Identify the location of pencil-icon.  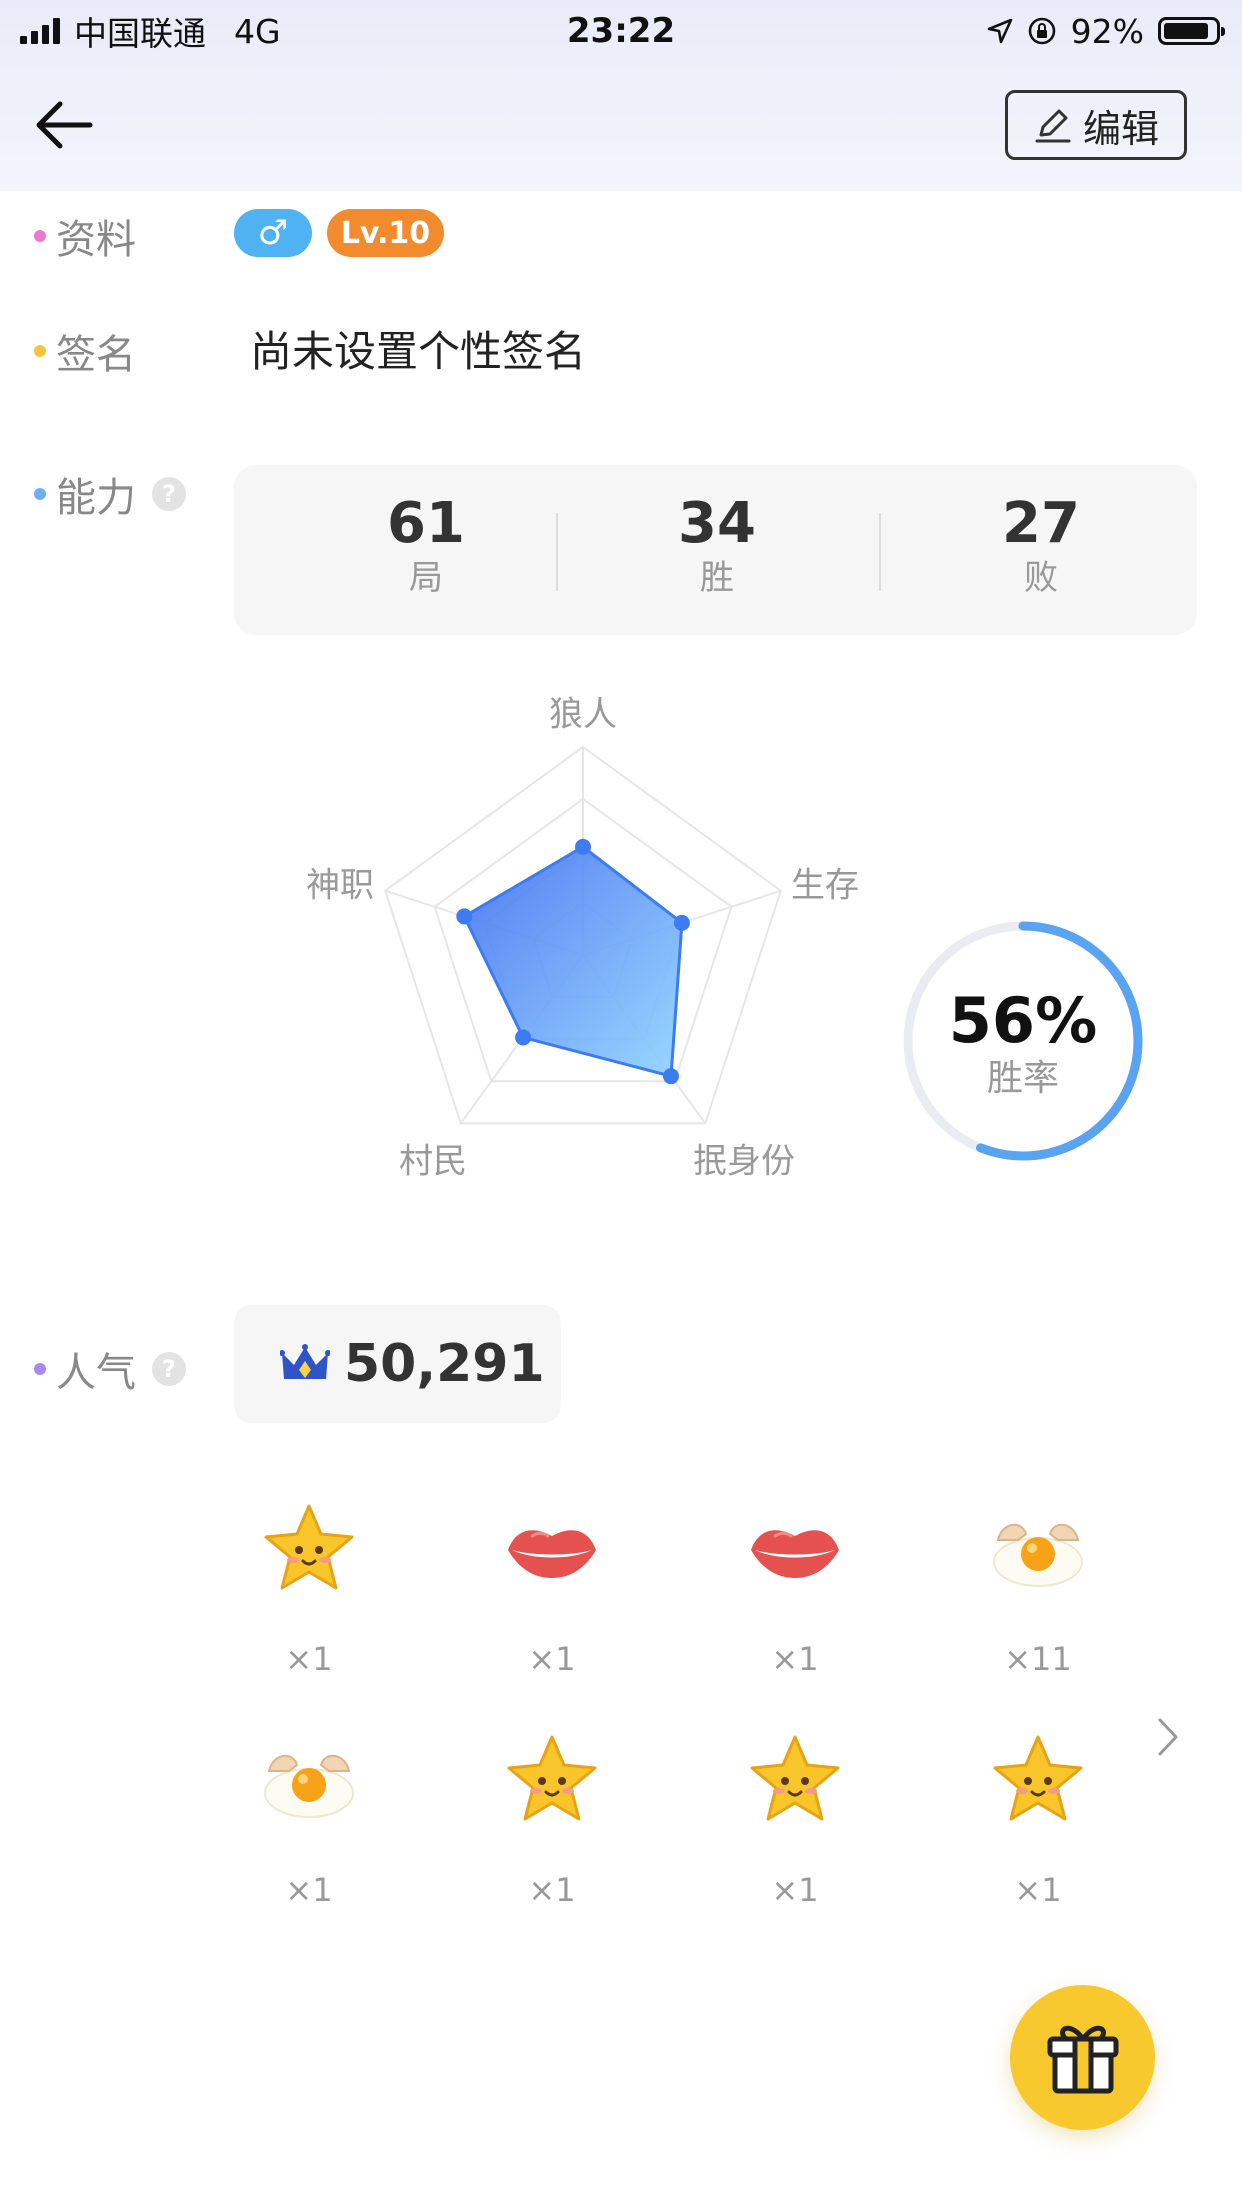
(1053, 126).